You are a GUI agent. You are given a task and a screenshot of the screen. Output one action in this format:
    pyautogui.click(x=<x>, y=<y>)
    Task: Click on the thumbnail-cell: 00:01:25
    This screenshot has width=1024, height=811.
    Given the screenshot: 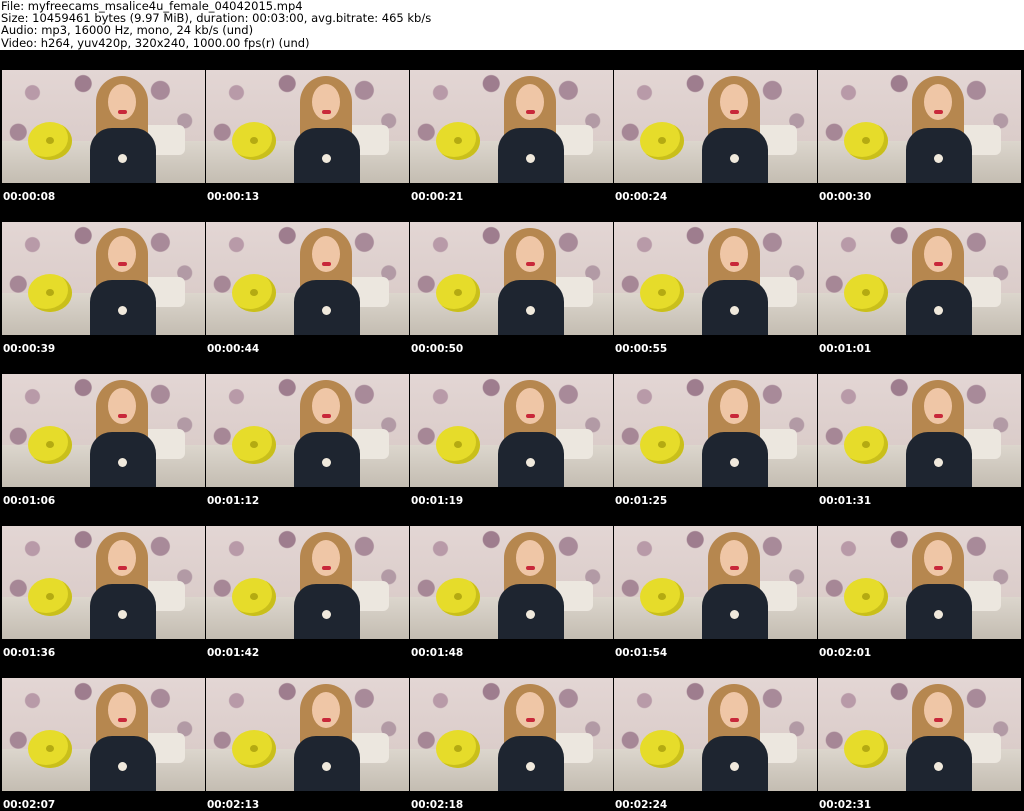 What is the action you would take?
    pyautogui.click(x=715, y=430)
    